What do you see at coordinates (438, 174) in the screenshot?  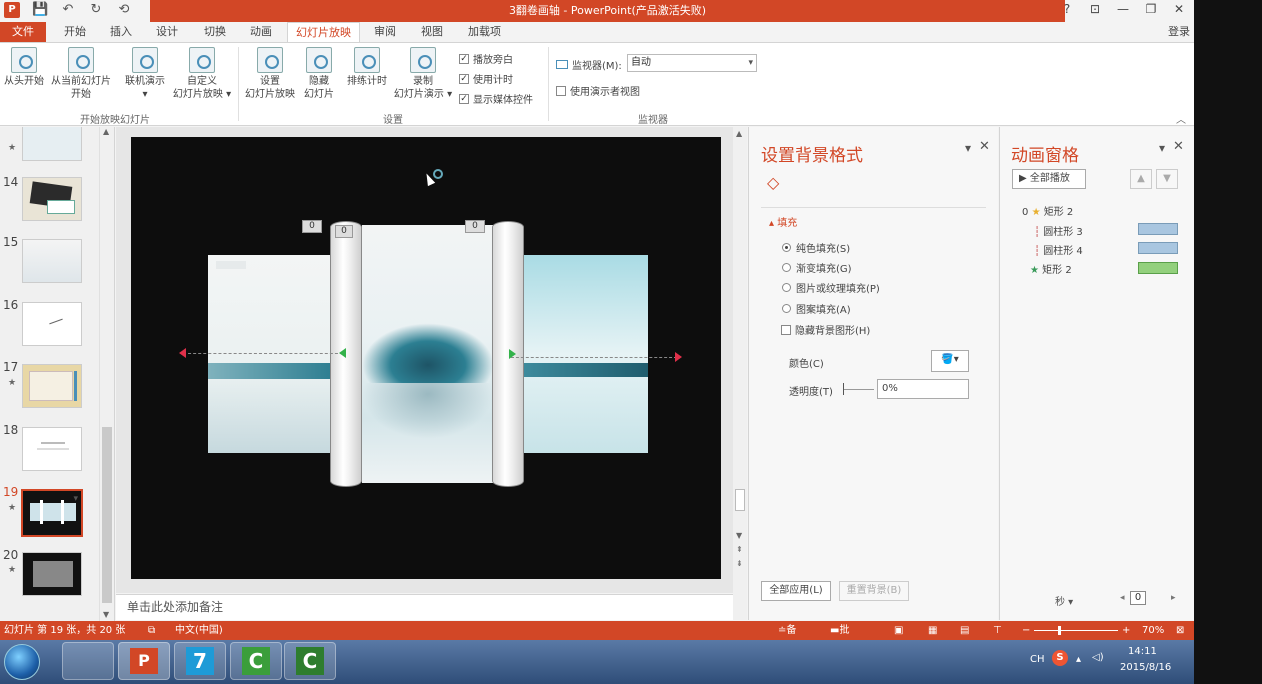 I see `rotate-handle-icon` at bounding box center [438, 174].